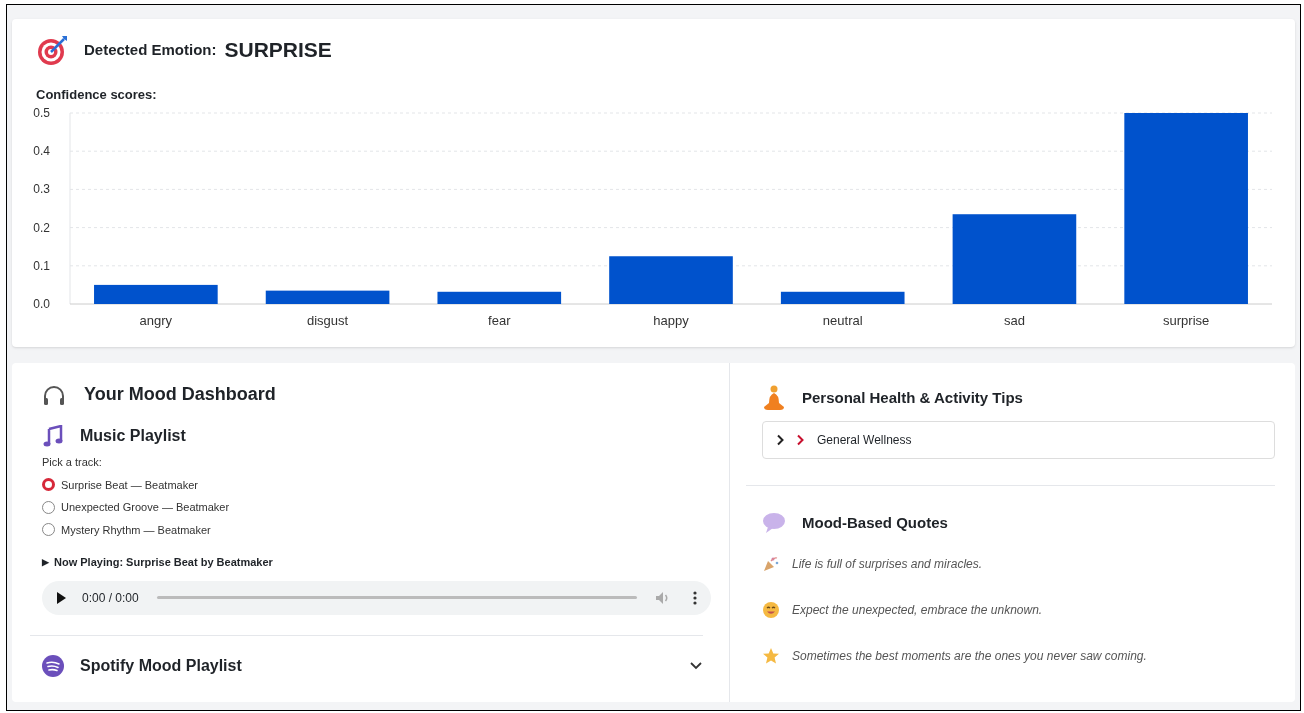 The height and width of the screenshot is (713, 1304). I want to click on target-icon, so click(53, 50).